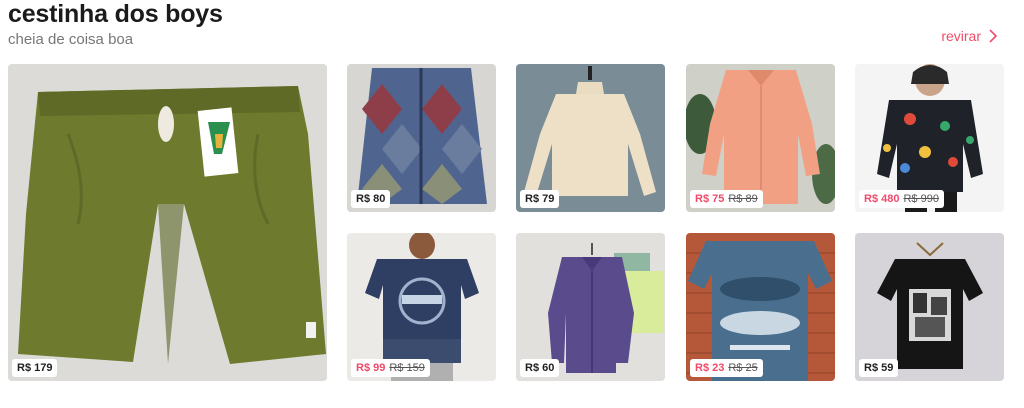  I want to click on price-tag: R$ 179, so click(35, 368).